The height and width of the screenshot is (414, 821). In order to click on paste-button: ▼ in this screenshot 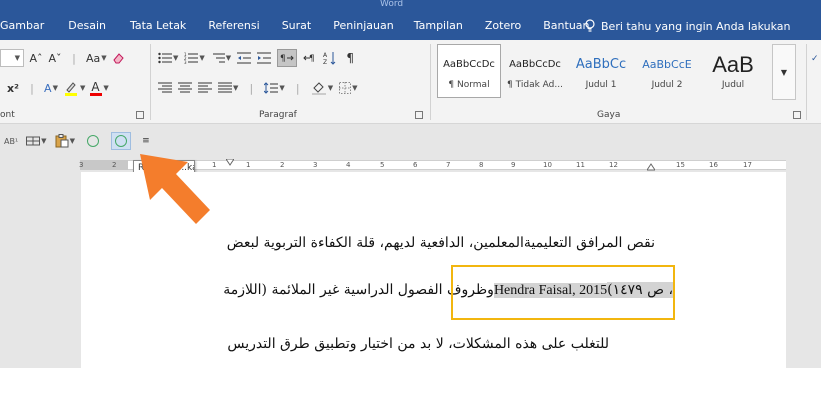, I will do `click(65, 141)`.